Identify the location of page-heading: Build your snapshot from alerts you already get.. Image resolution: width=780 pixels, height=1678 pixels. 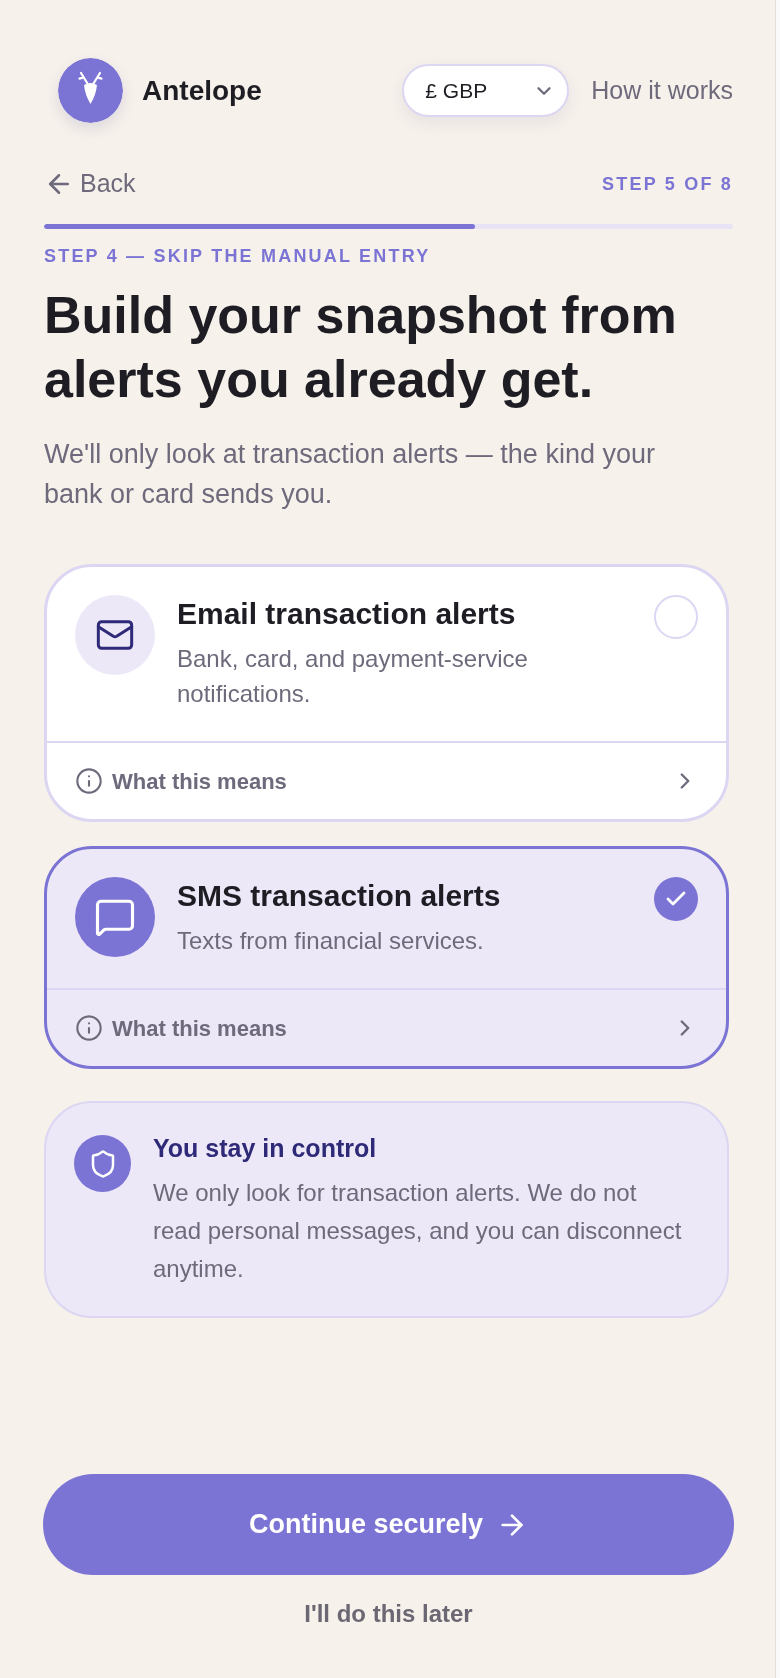
(361, 347).